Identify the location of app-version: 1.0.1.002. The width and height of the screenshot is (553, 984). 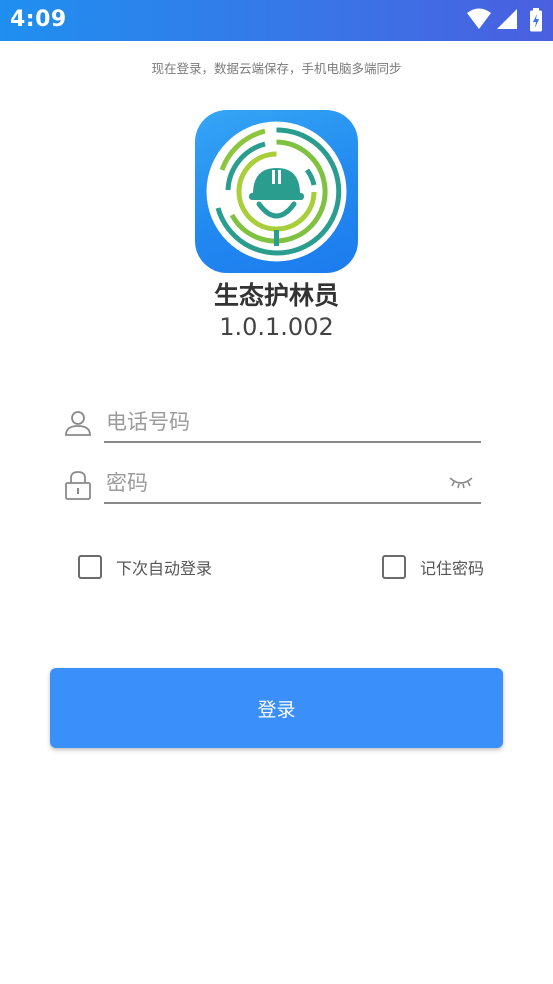
(276, 327).